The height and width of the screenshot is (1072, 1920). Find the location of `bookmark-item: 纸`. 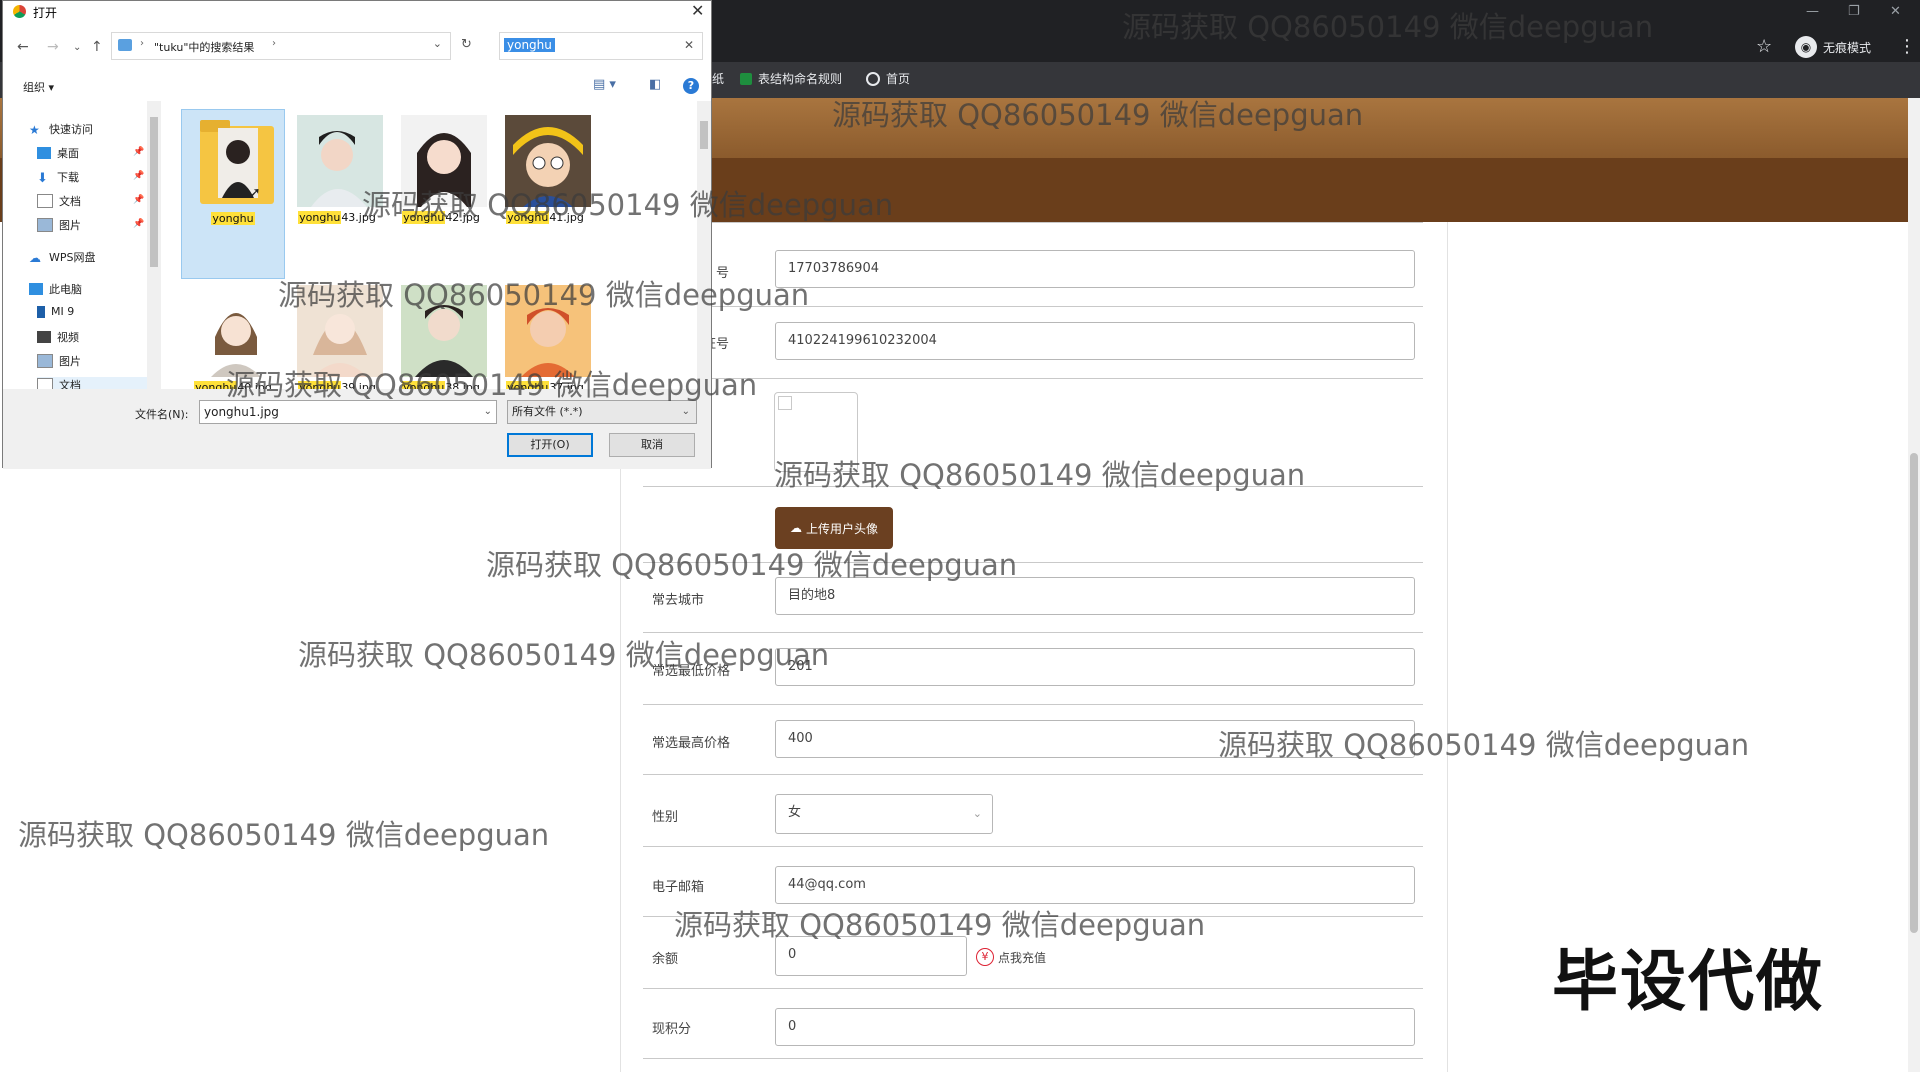

bookmark-item: 纸 is located at coordinates (718, 78).